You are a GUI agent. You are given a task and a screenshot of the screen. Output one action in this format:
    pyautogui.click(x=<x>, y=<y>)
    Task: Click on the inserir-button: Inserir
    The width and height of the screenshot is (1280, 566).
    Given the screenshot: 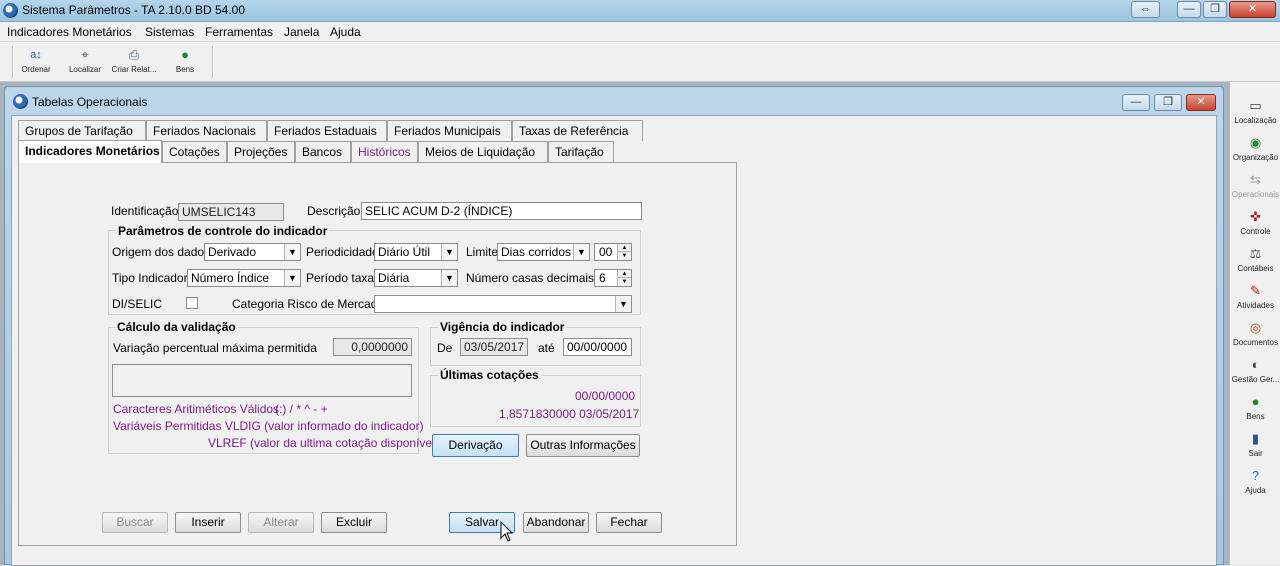 What is the action you would take?
    pyautogui.click(x=208, y=522)
    